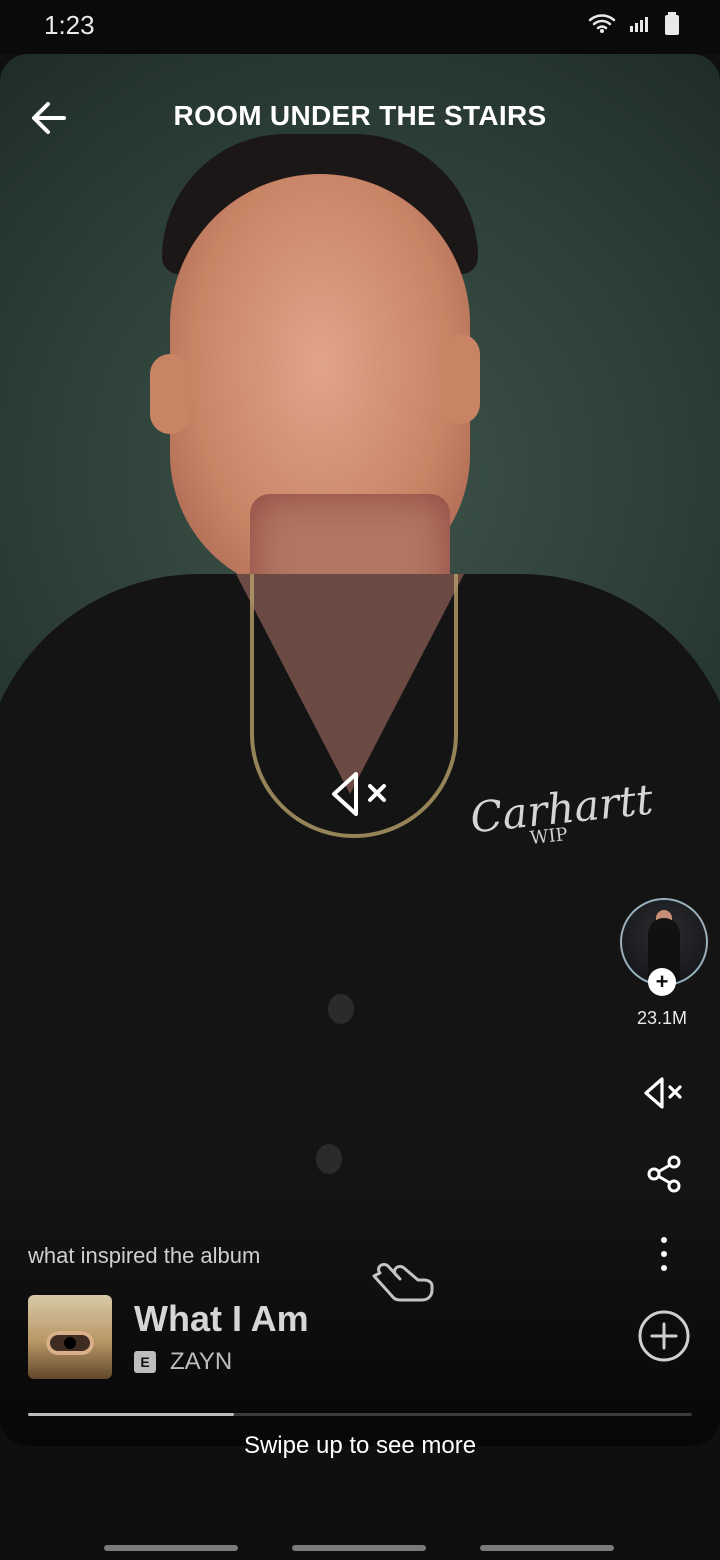  I want to click on nav-home, so click(359, 1548).